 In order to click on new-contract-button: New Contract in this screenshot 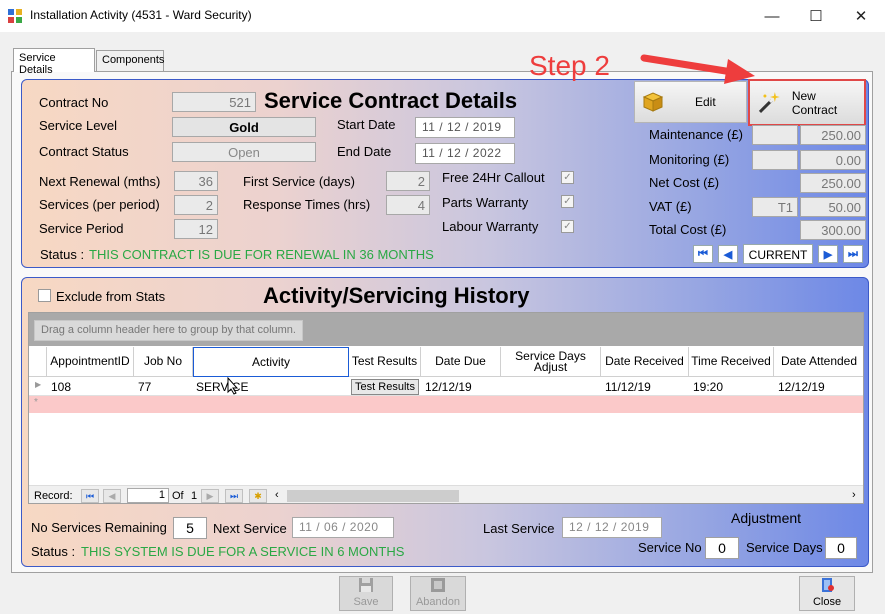, I will do `click(807, 102)`.